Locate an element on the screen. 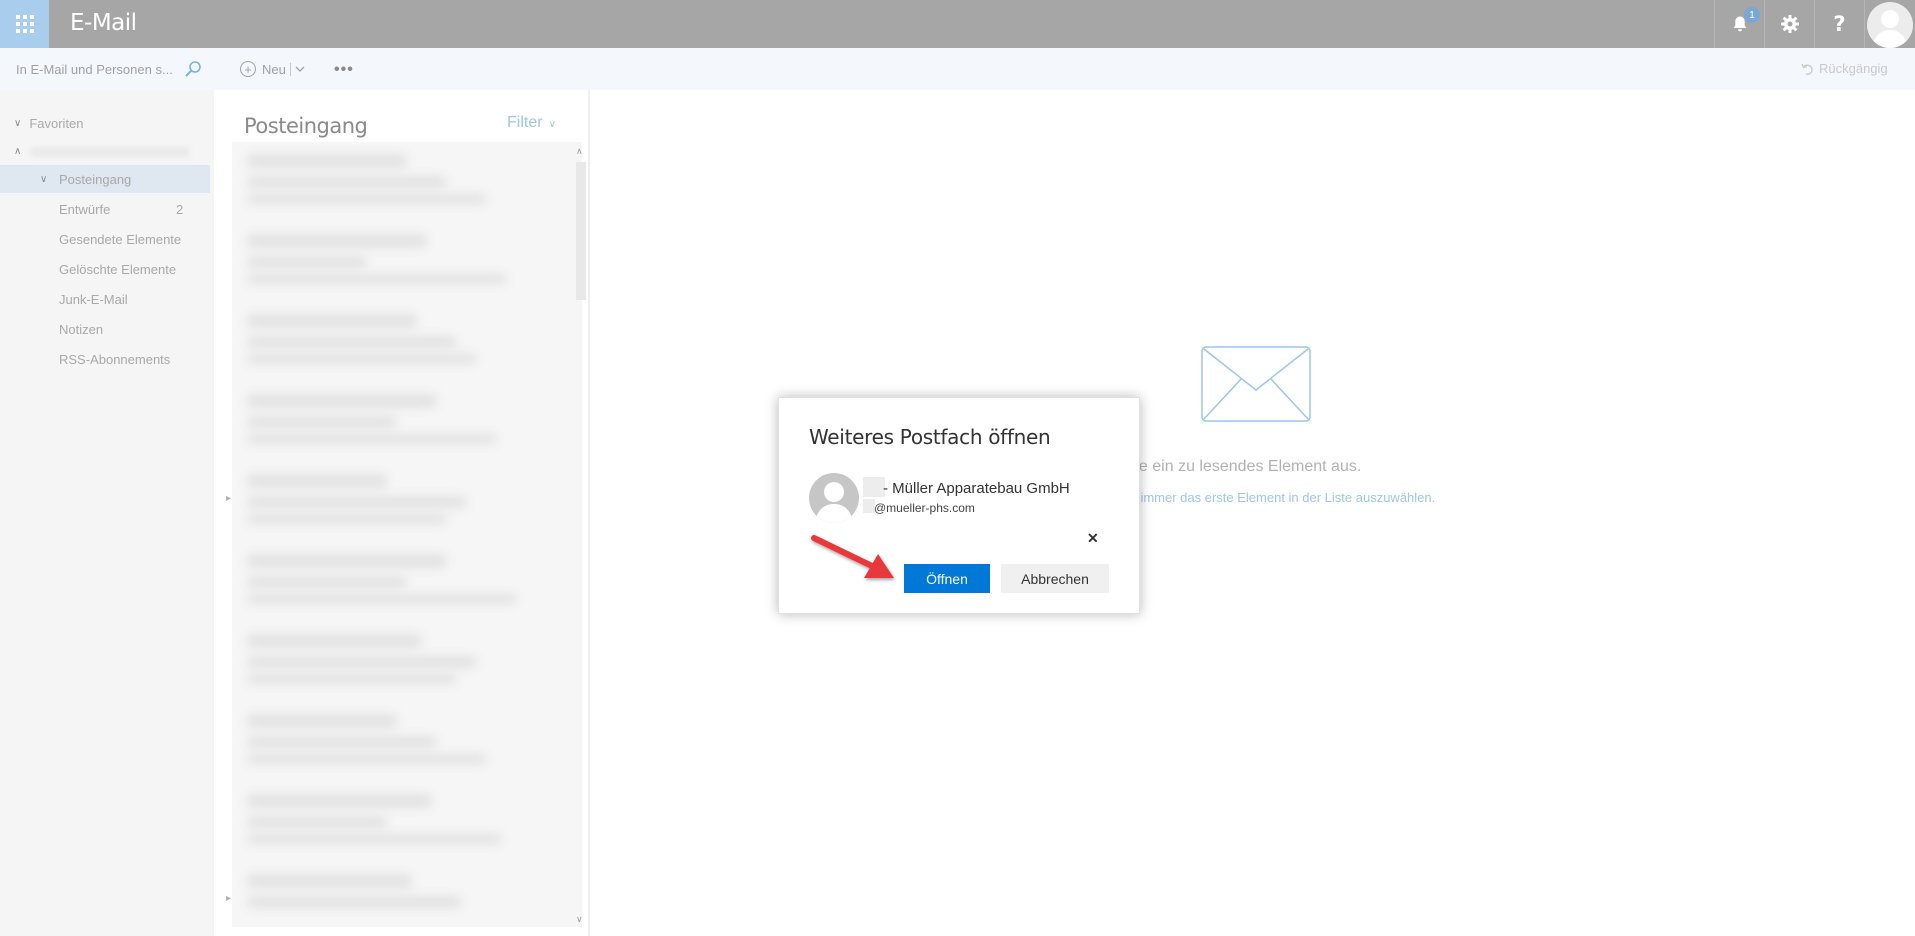 This screenshot has width=1915, height=936. help-button: ? is located at coordinates (1839, 24).